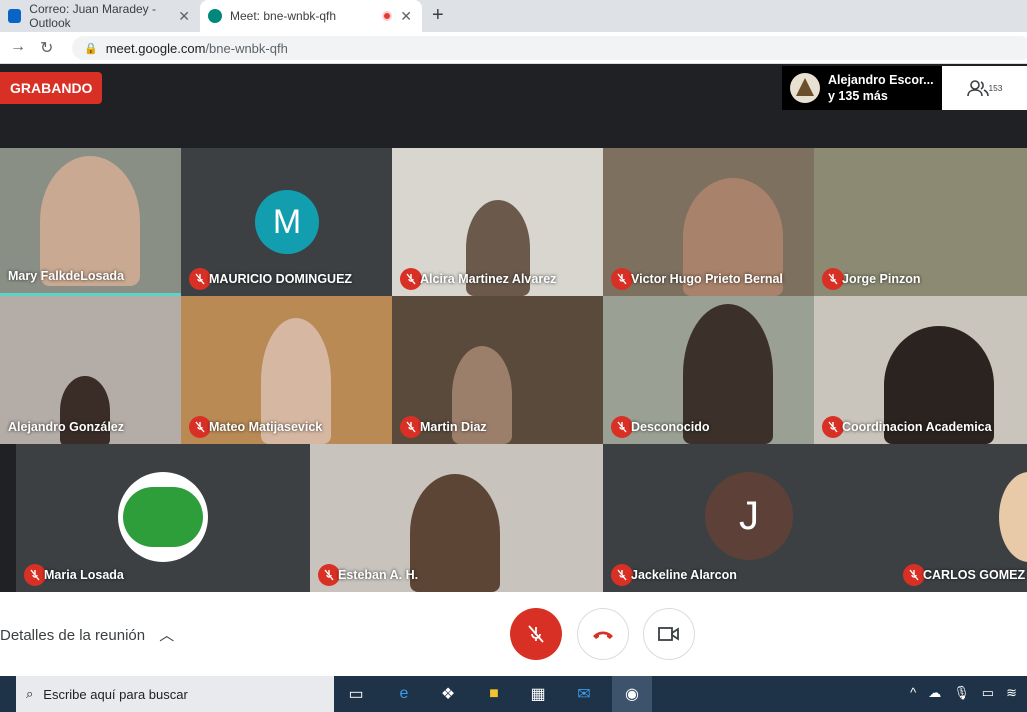 The image size is (1027, 712). I want to click on participant-tile: Maria Losada, so click(163, 518).